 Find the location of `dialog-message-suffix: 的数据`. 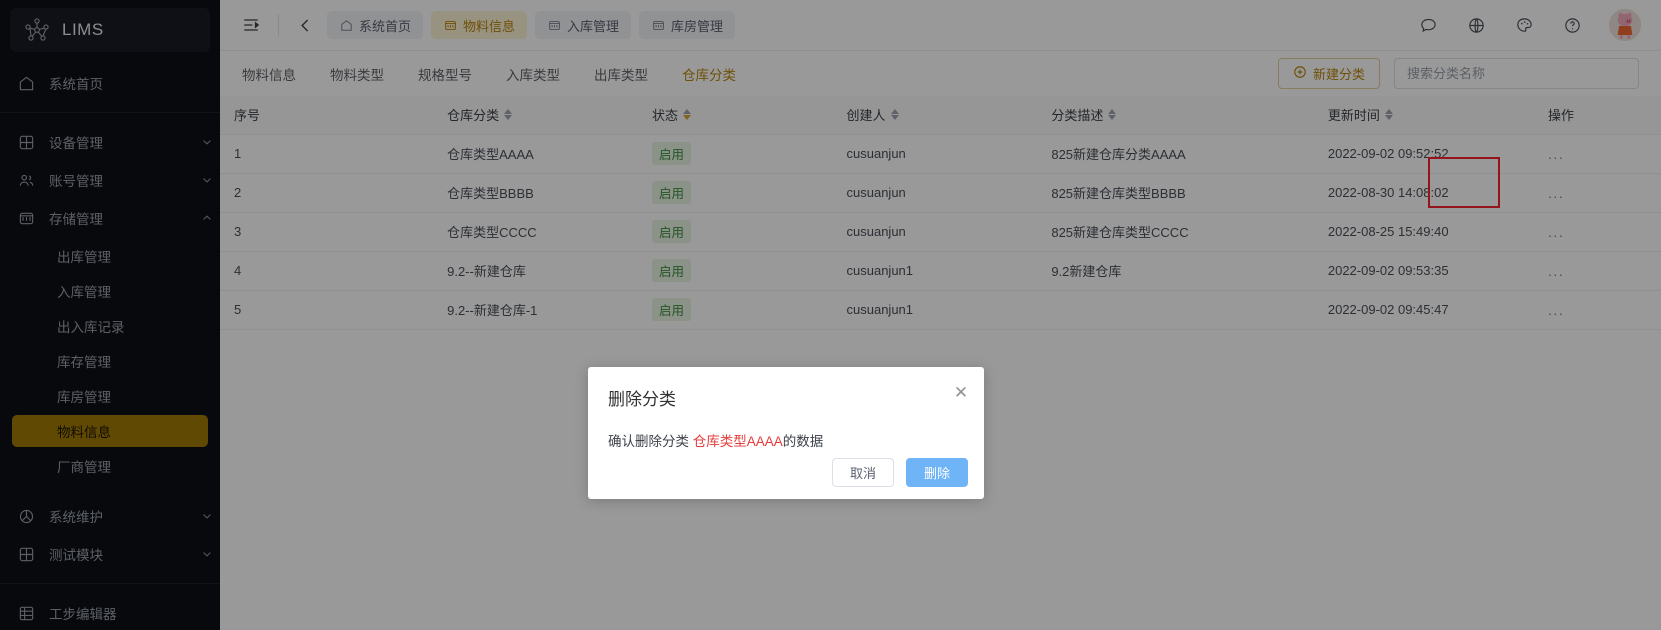

dialog-message-suffix: 的数据 is located at coordinates (803, 441).